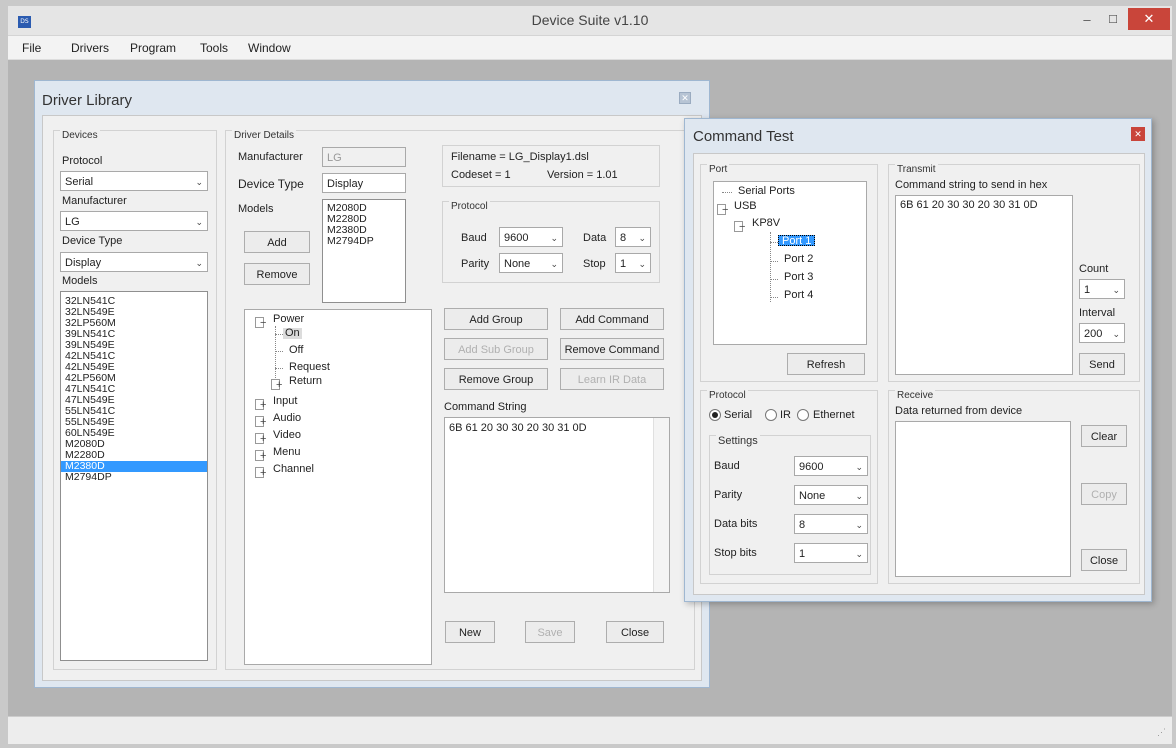 This screenshot has width=1176, height=748. I want to click on tree-node-audio: Audio, so click(285, 418).